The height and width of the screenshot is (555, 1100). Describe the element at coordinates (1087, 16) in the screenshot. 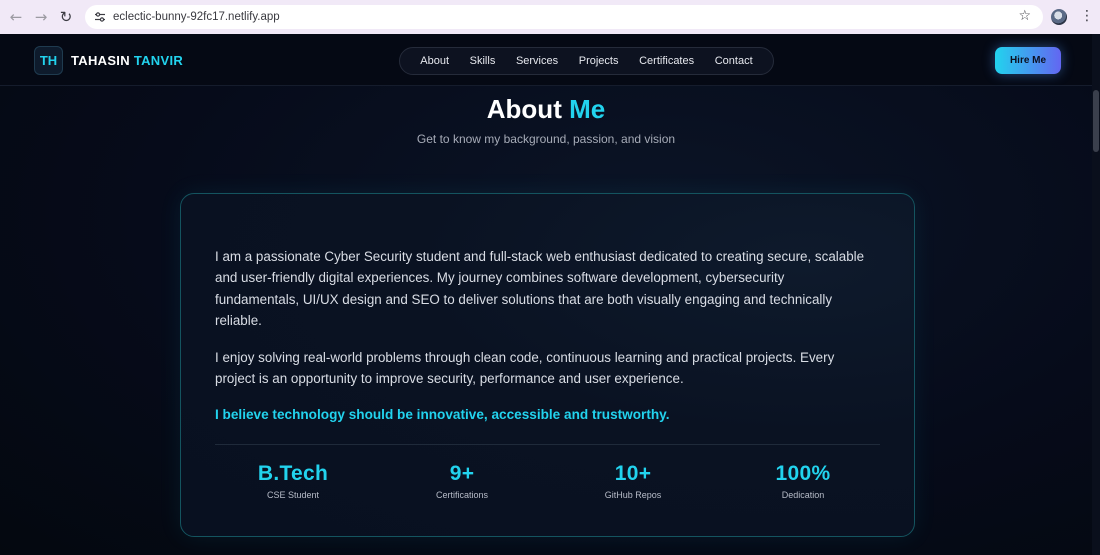

I see `menu-kebab-icon: ⋮` at that location.